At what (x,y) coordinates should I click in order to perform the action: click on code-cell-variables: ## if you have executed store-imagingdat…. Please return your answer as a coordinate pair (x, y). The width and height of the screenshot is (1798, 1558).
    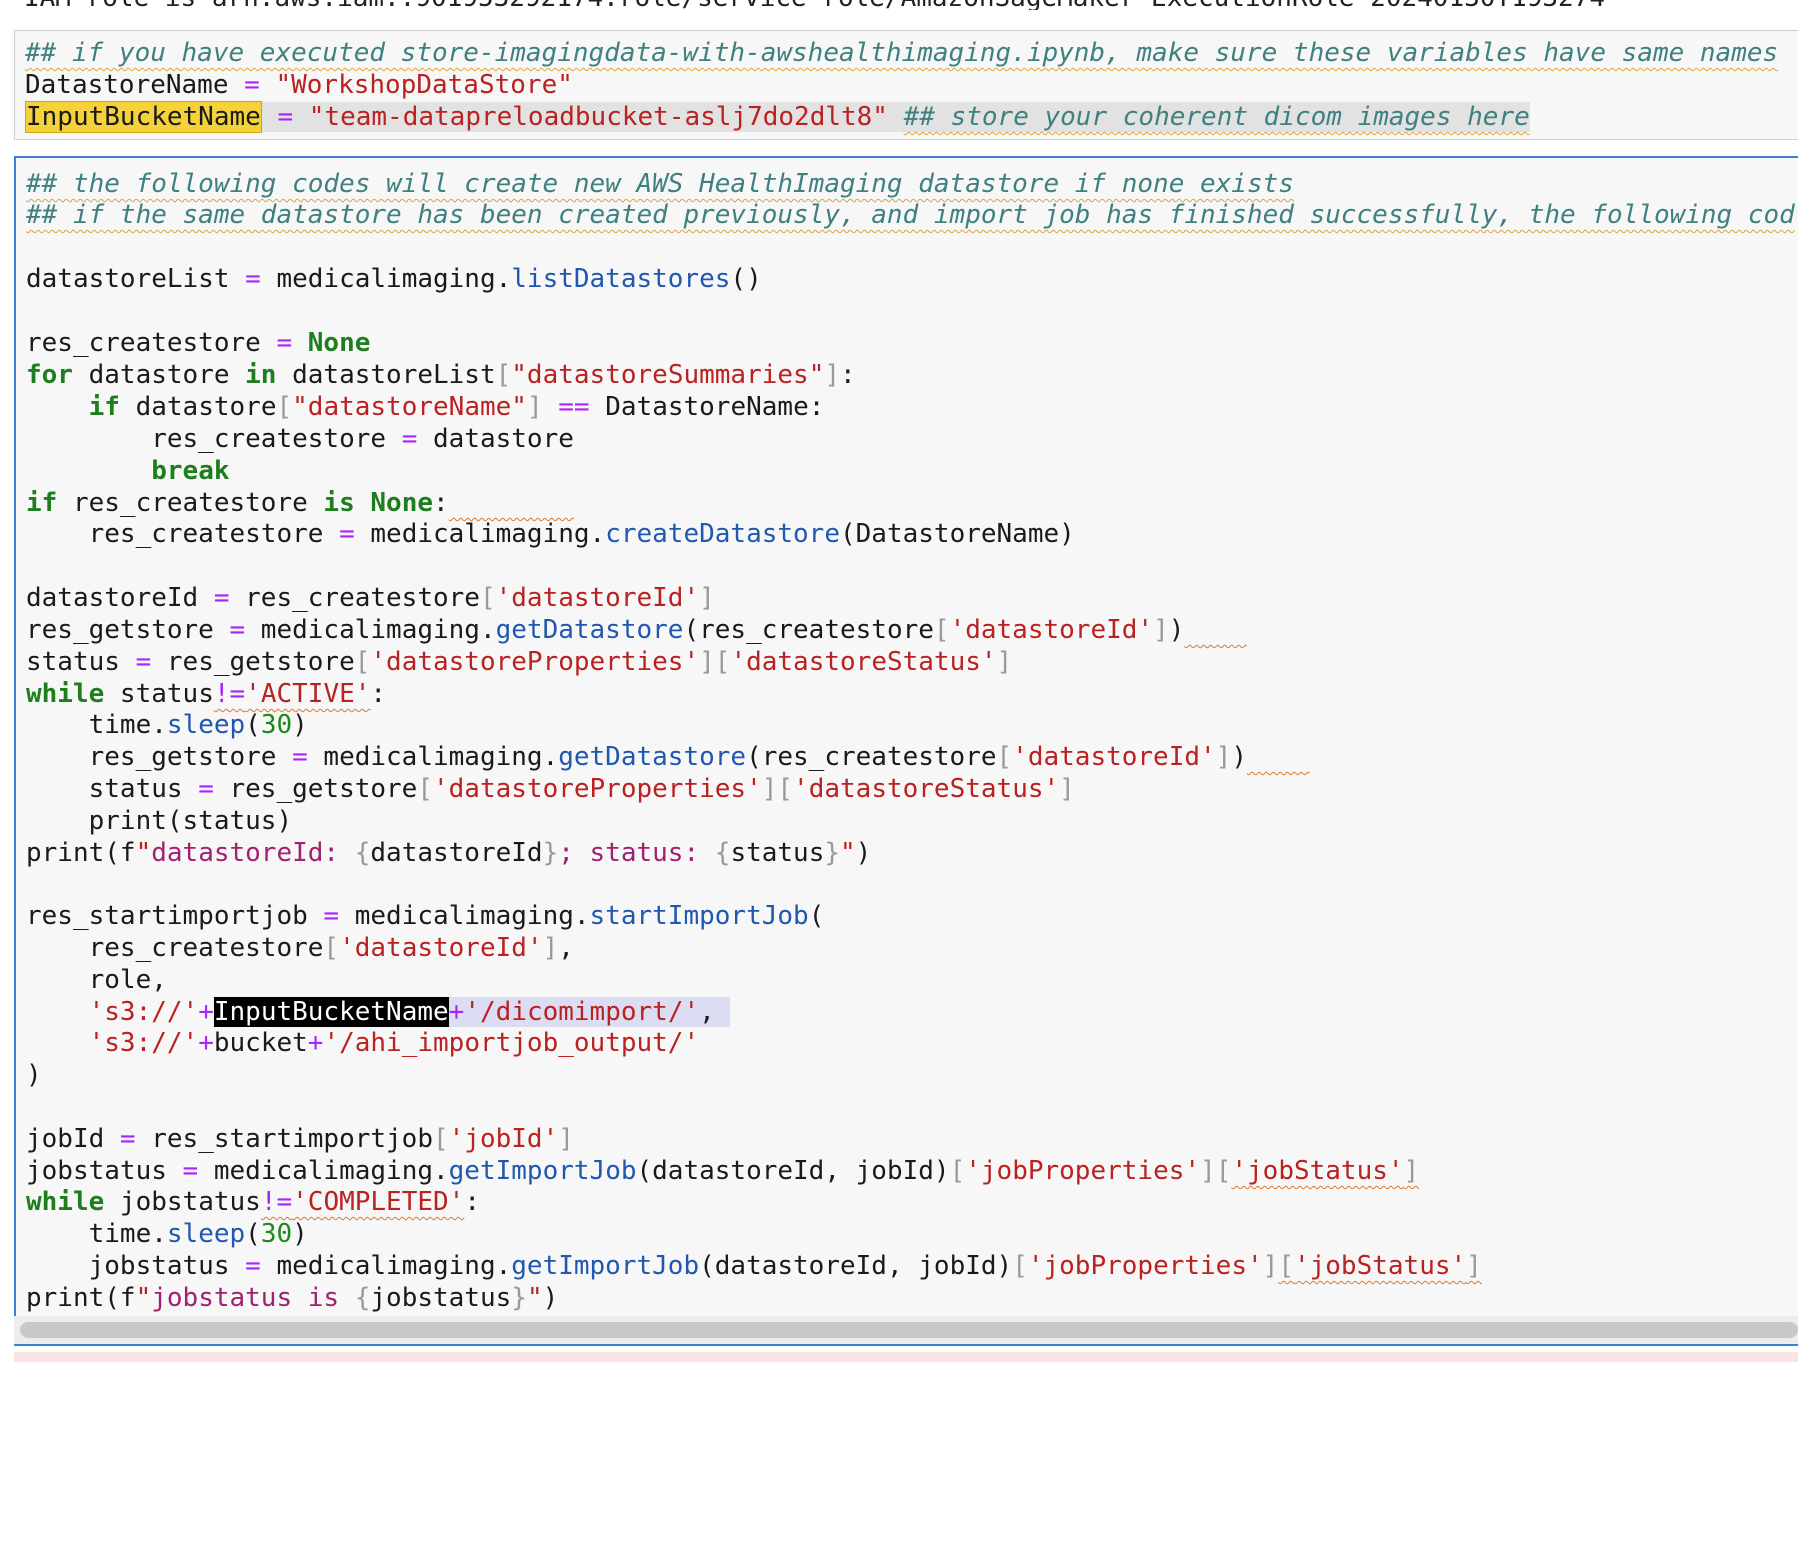
    Looking at the image, I should click on (906, 85).